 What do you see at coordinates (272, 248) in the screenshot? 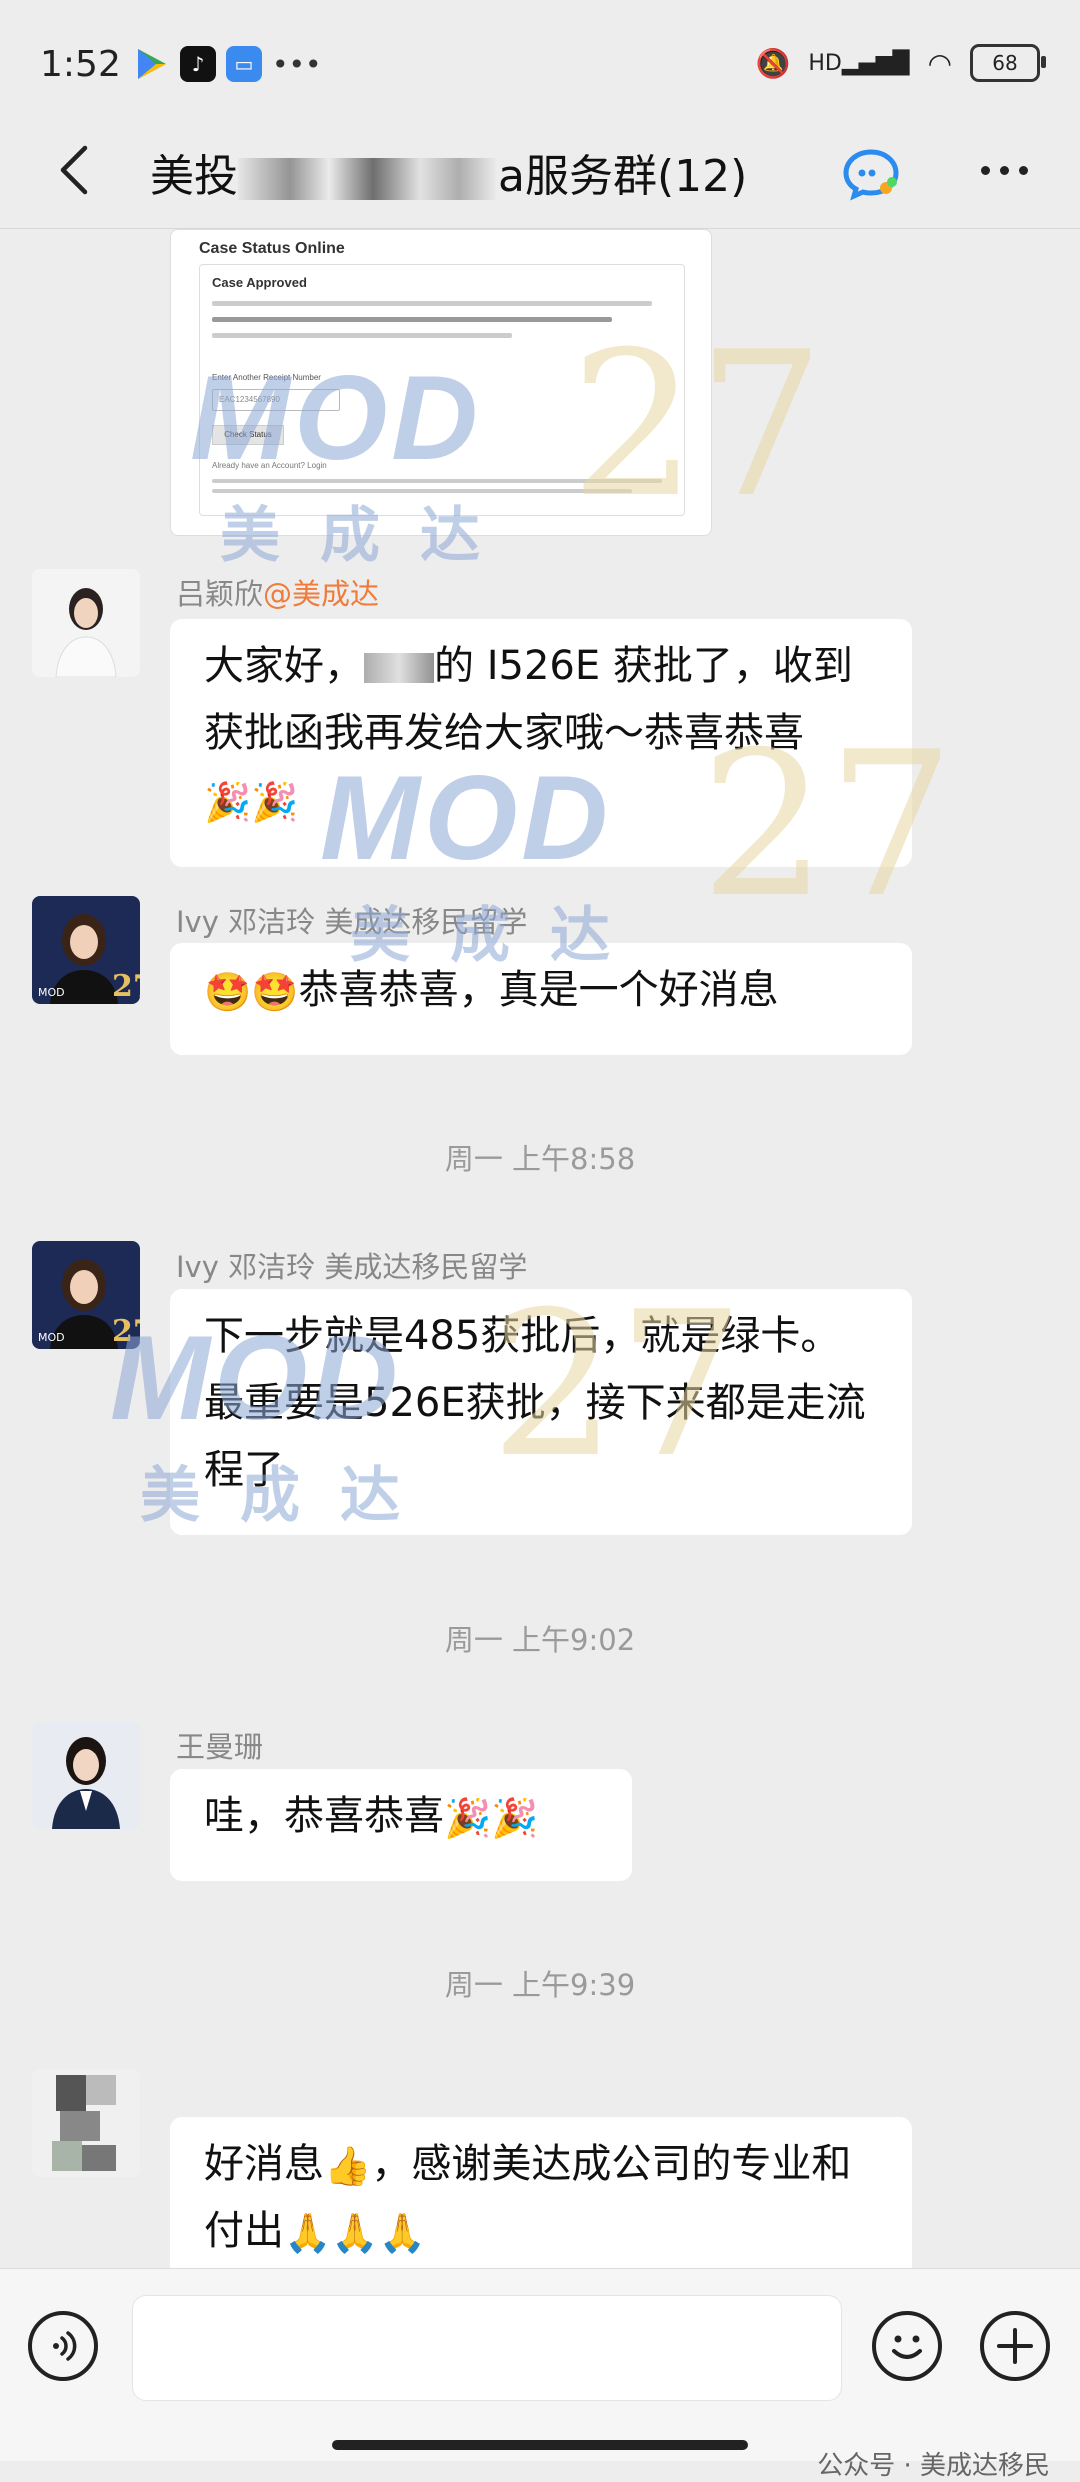
I see `screenshot-title: Case Status Online` at bounding box center [272, 248].